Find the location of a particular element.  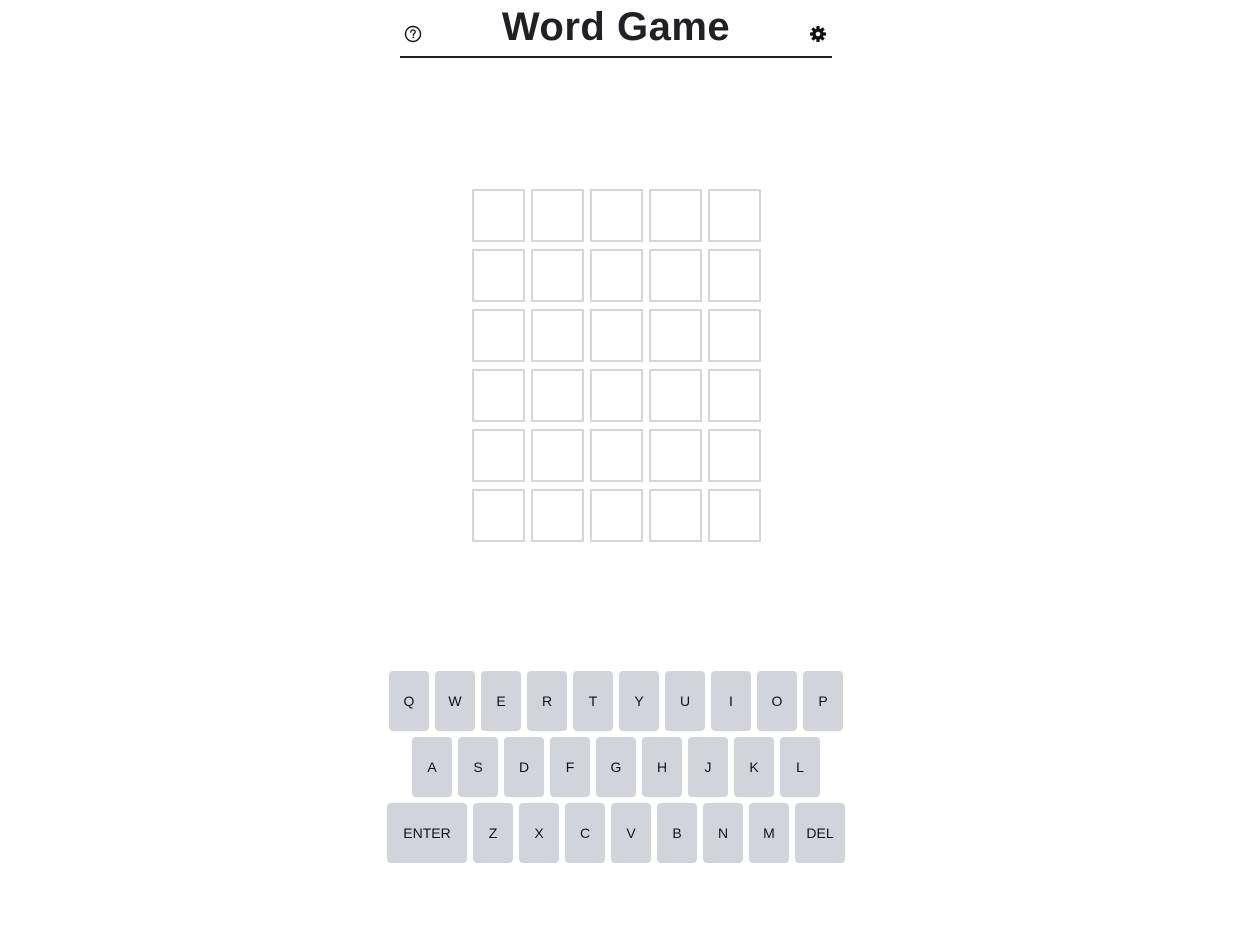

gear-icon is located at coordinates (818, 34).